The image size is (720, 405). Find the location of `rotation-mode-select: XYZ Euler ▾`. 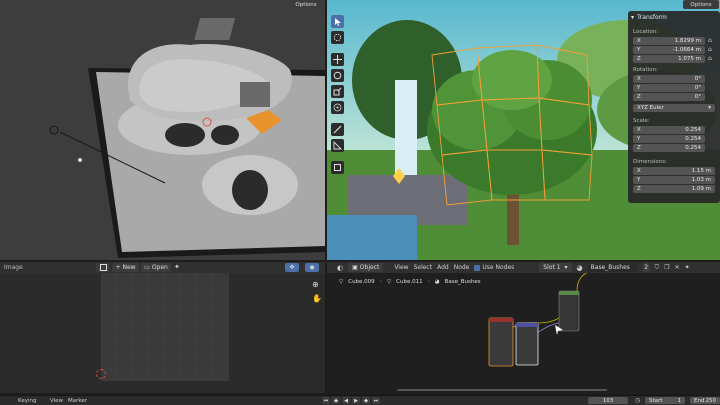

rotation-mode-select: XYZ Euler ▾ is located at coordinates (674, 108).